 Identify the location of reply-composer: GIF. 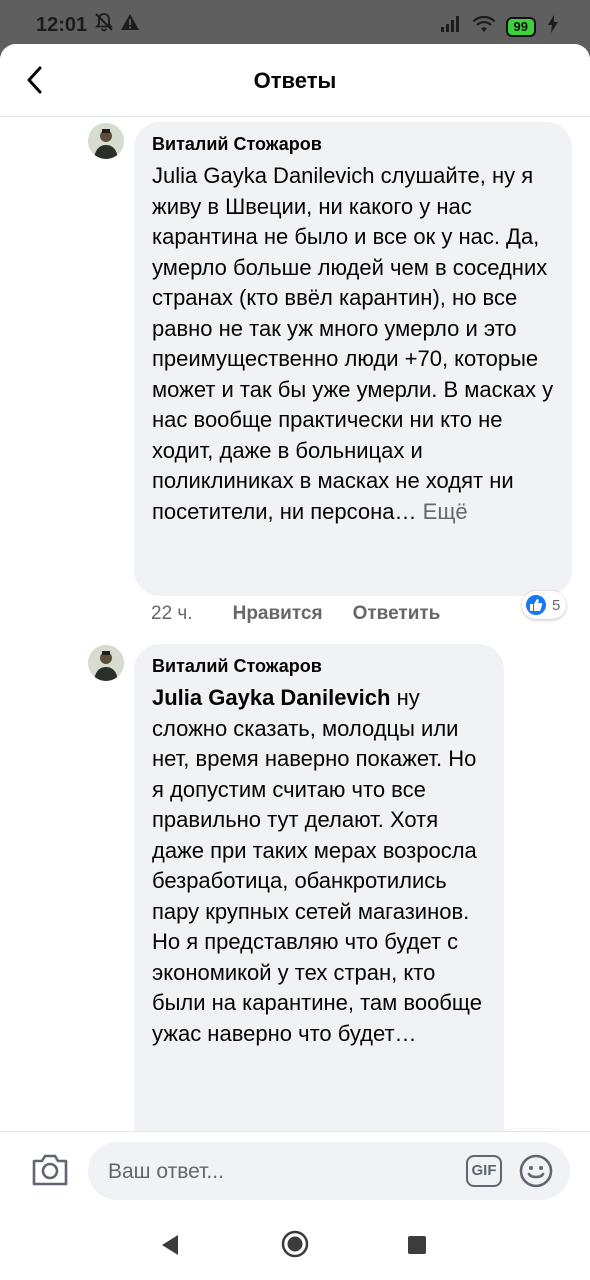
(295, 1170).